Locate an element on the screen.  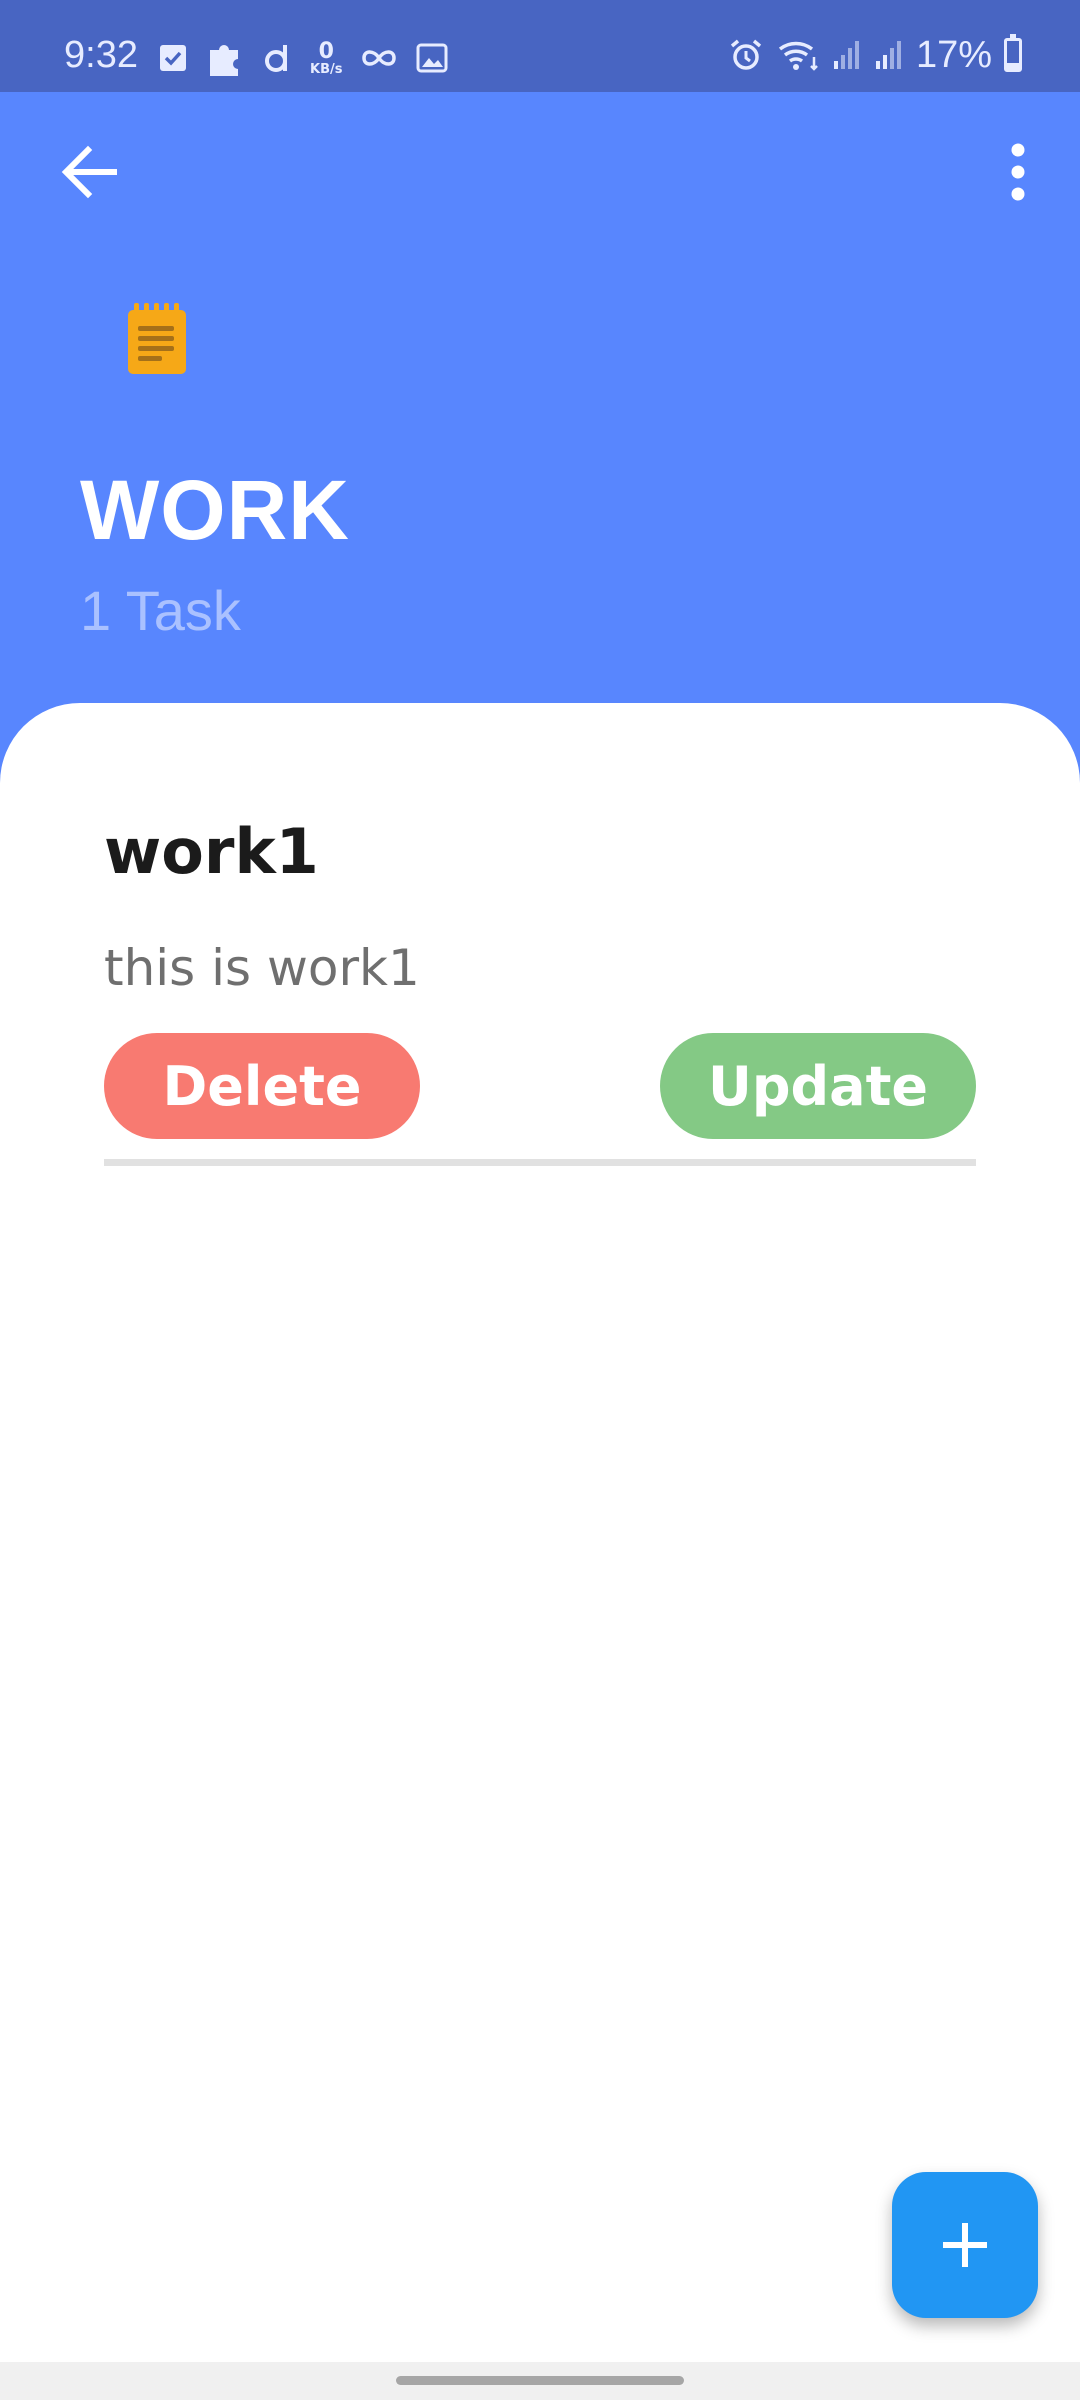
add-task-button is located at coordinates (965, 2245).